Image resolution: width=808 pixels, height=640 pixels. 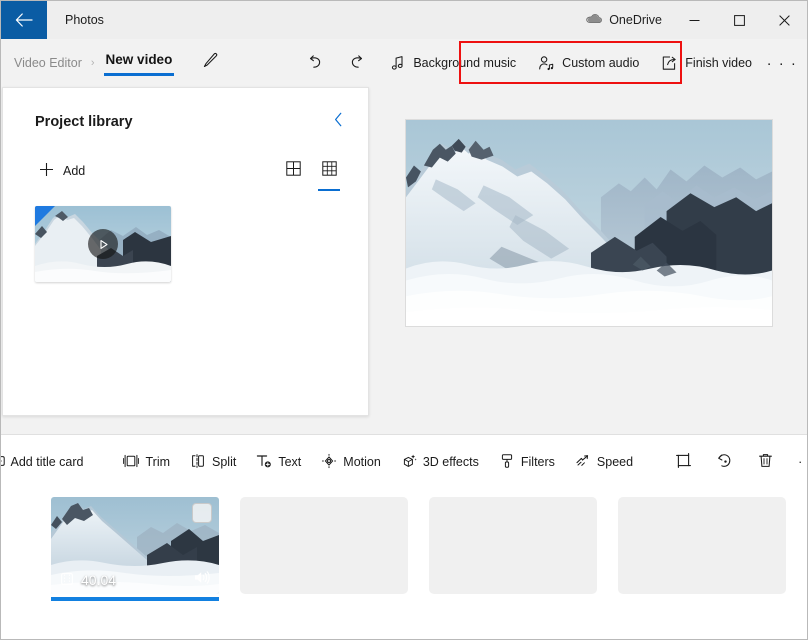 I want to click on split-label: Split, so click(x=224, y=462).